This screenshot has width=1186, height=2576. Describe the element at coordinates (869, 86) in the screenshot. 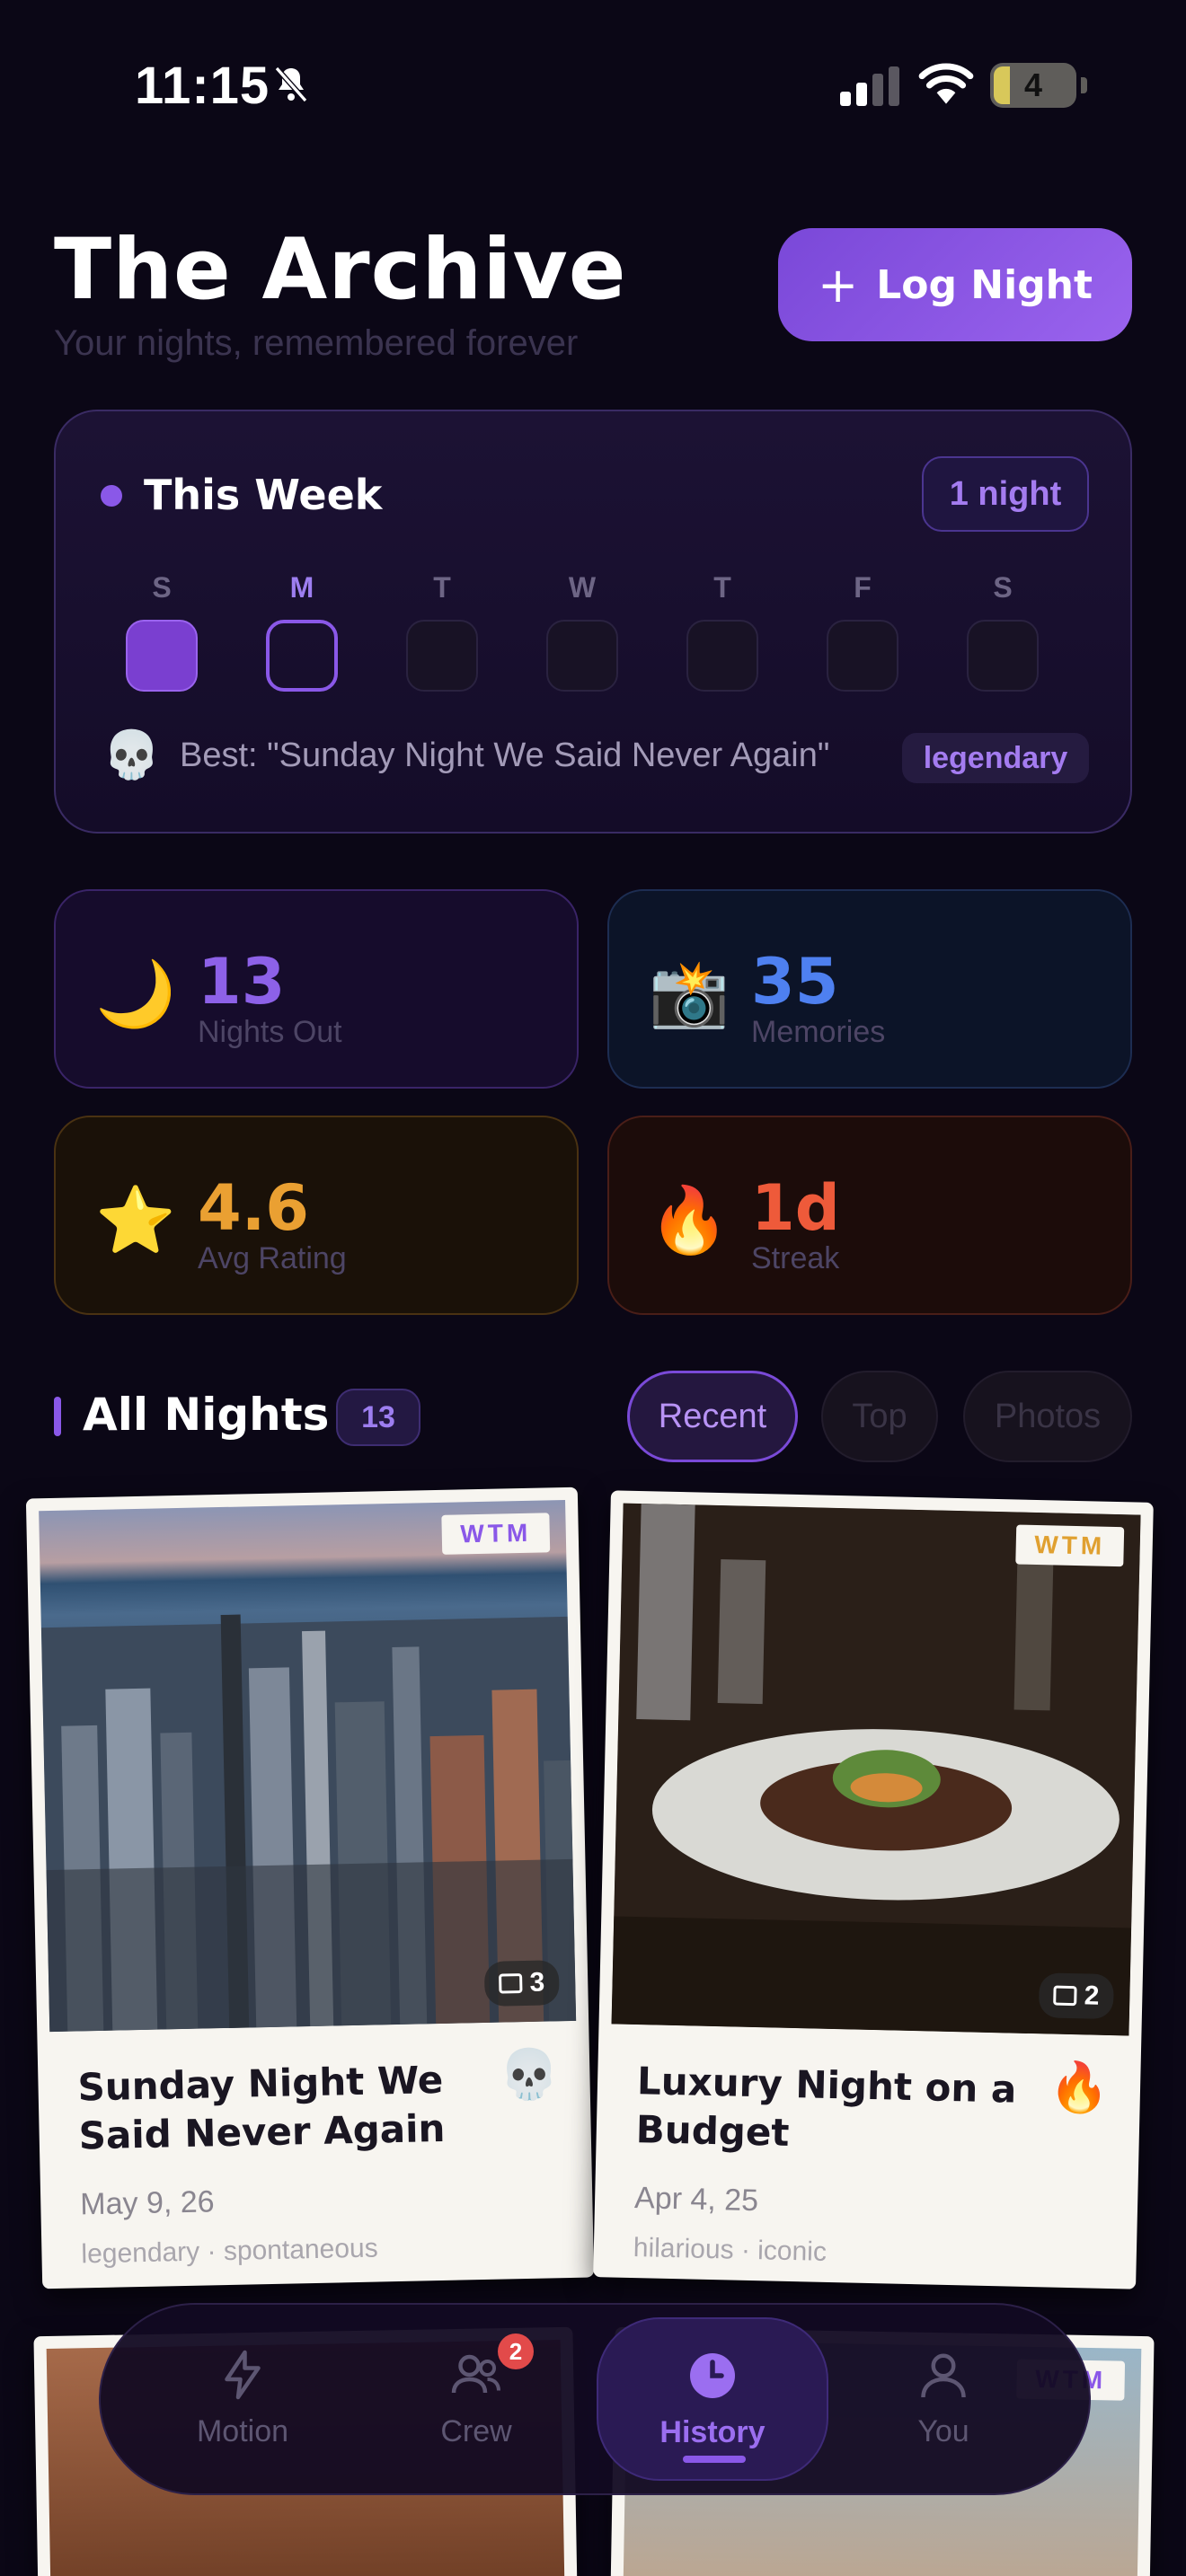

I see `cellular-signal-icon` at that location.